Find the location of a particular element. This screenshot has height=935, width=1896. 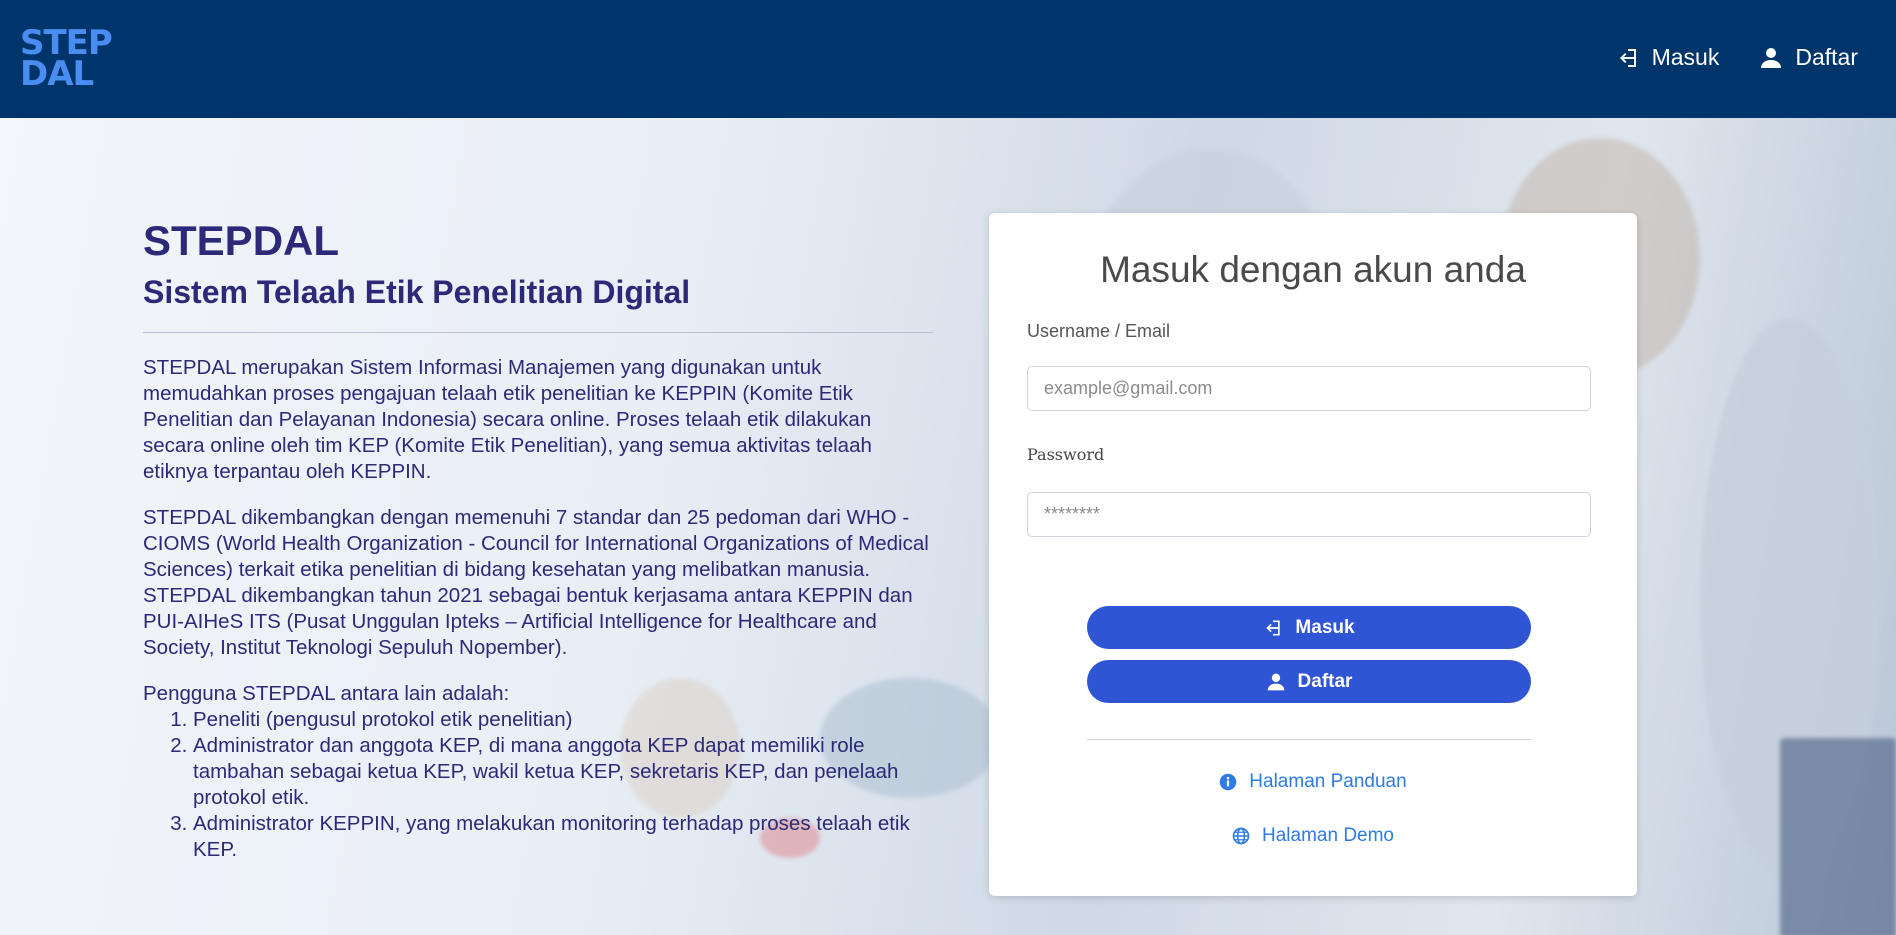

nav-register-label: Daftar is located at coordinates (1826, 57).